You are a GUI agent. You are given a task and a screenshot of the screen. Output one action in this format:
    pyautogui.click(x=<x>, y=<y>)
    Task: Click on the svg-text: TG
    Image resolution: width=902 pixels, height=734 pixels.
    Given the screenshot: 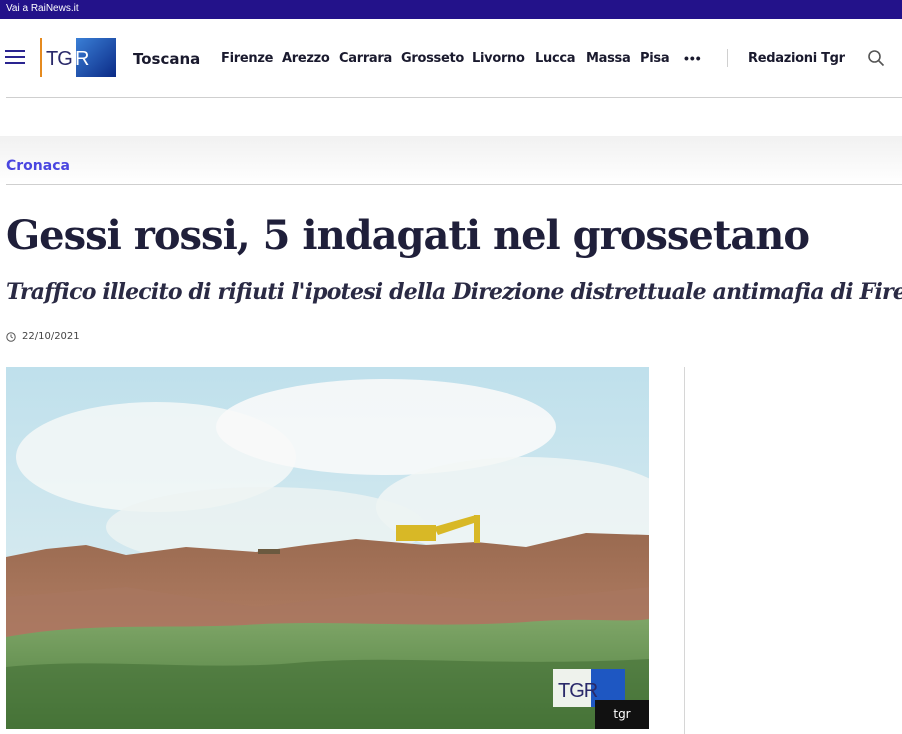 What is the action you would take?
    pyautogui.click(x=59, y=59)
    